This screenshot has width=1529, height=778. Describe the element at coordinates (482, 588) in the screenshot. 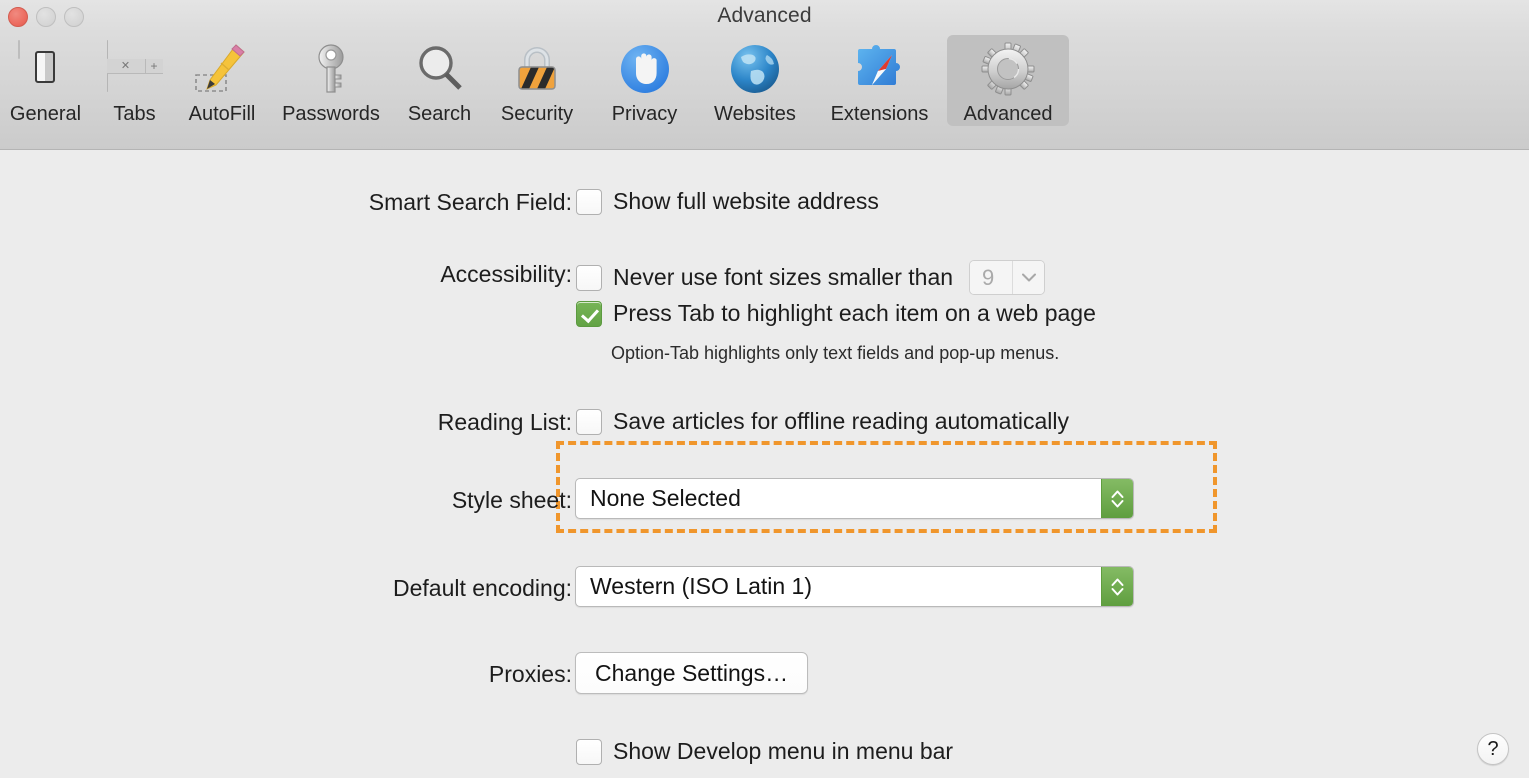

I see `default-encoding-label: Default encoding:` at that location.